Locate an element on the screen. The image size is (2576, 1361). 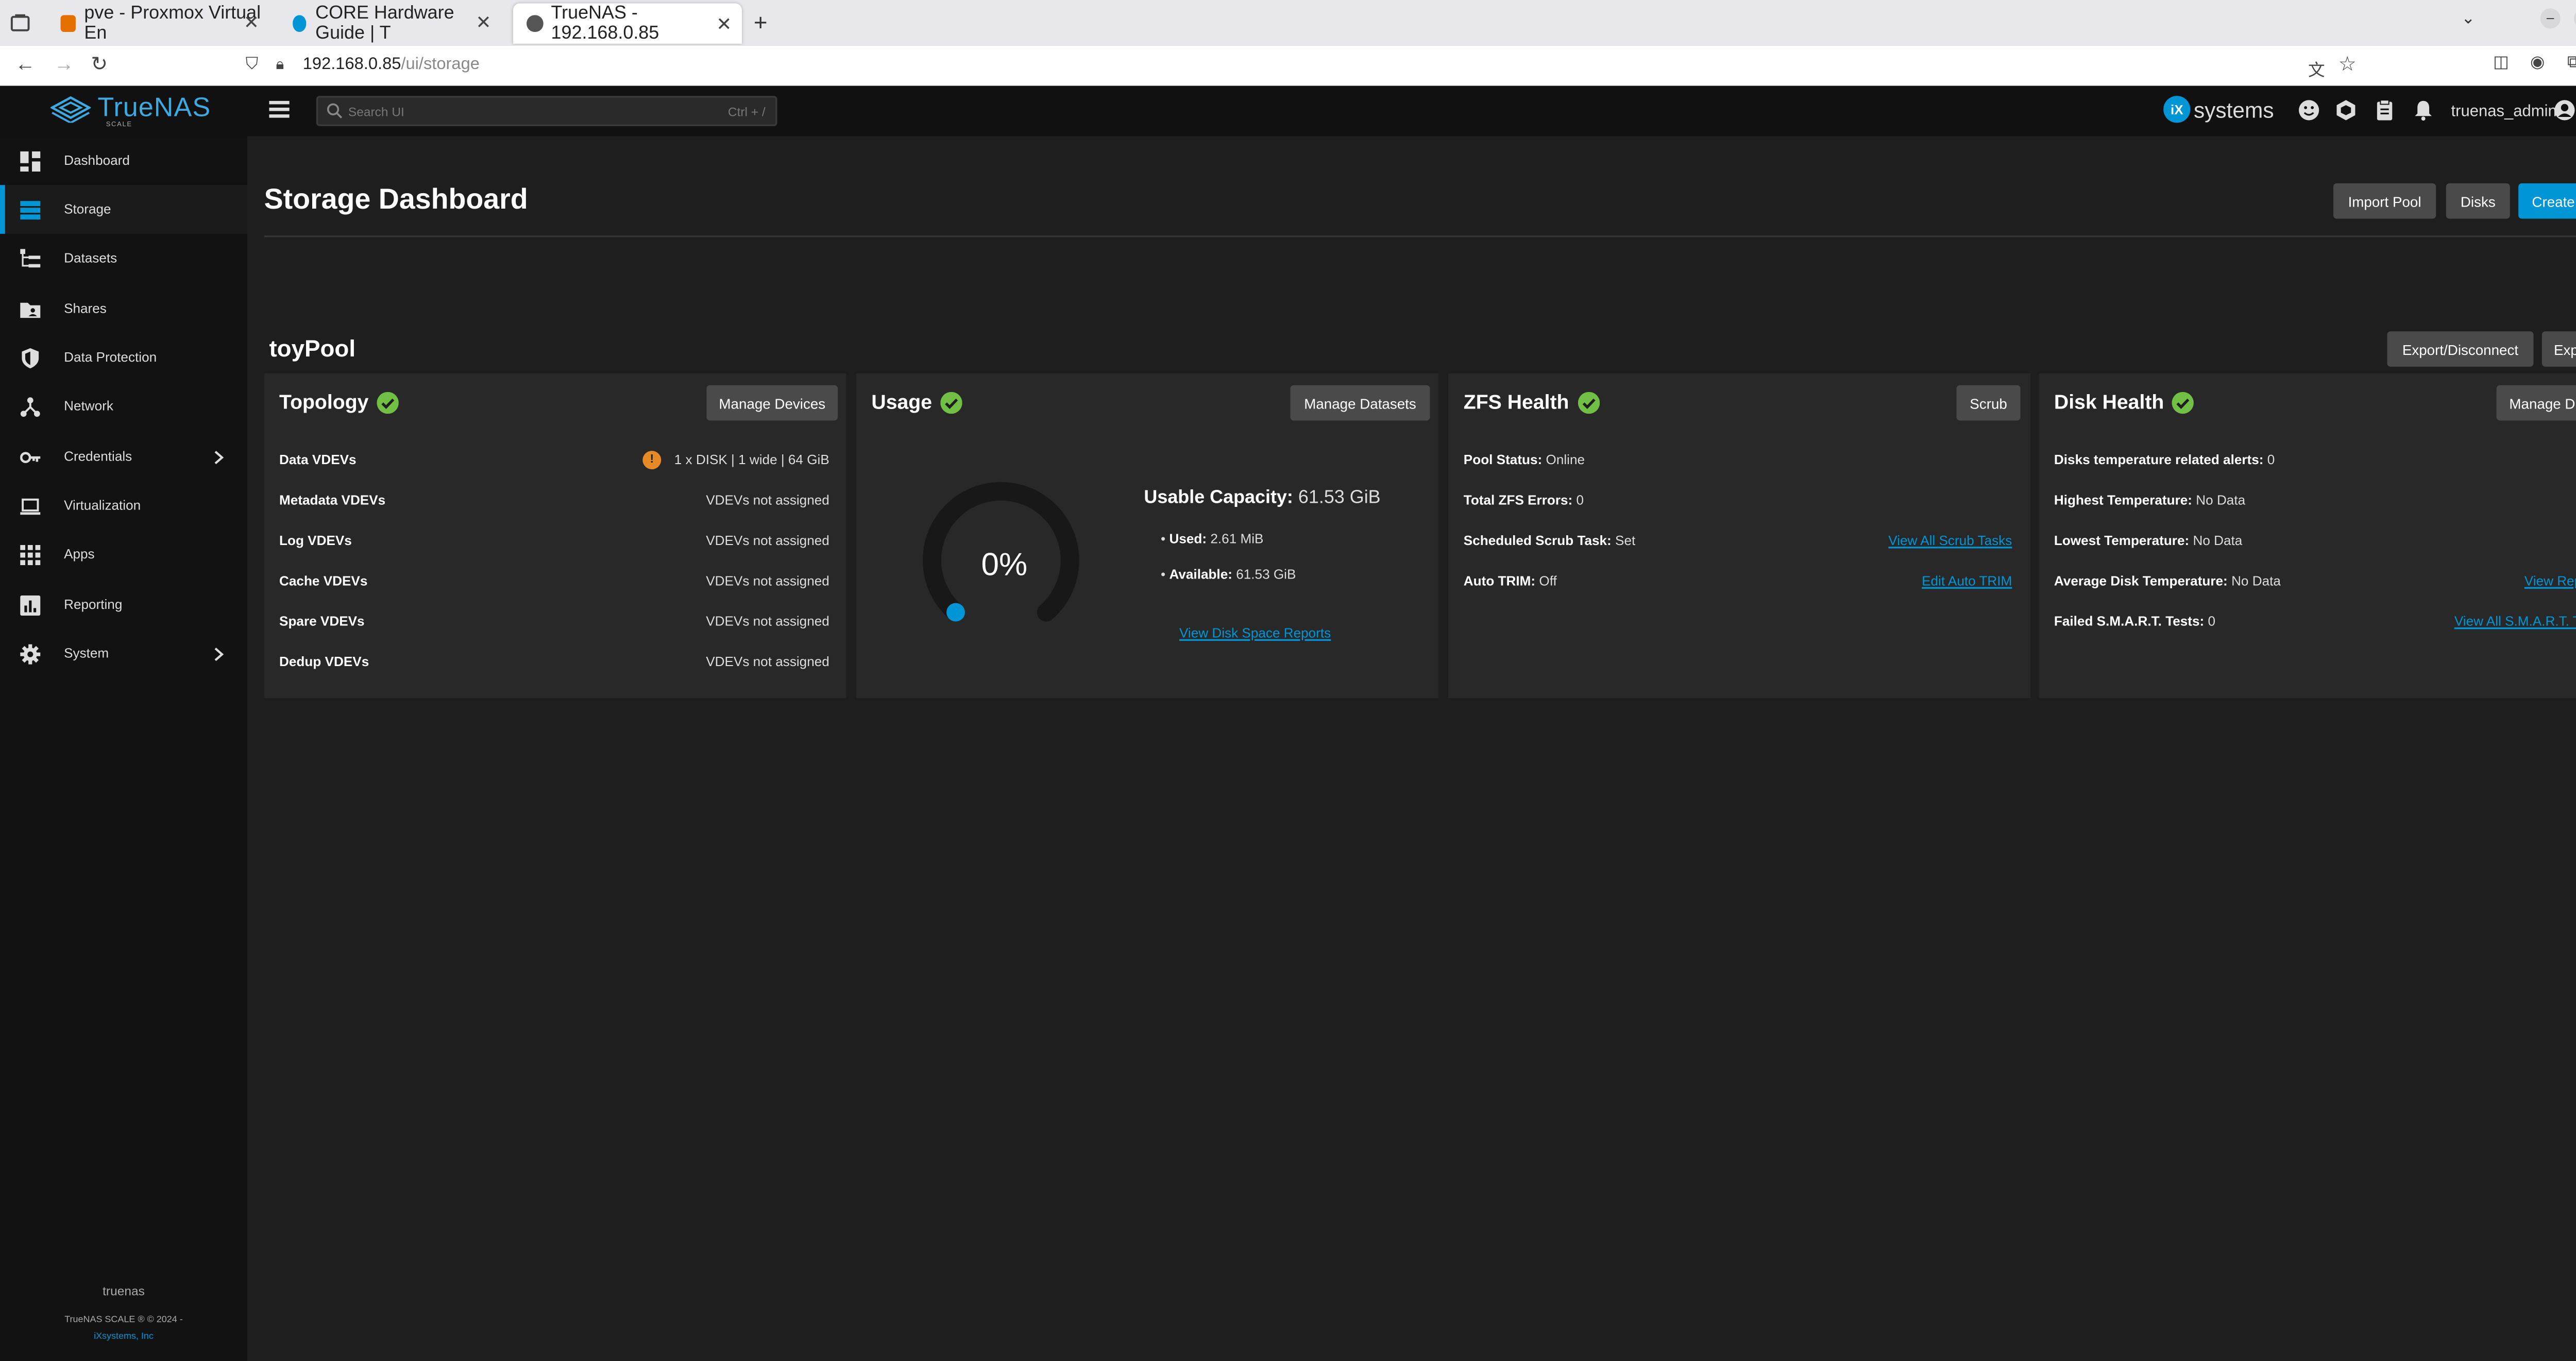
topology-row-label: Log VDEVs is located at coordinates (315, 541).